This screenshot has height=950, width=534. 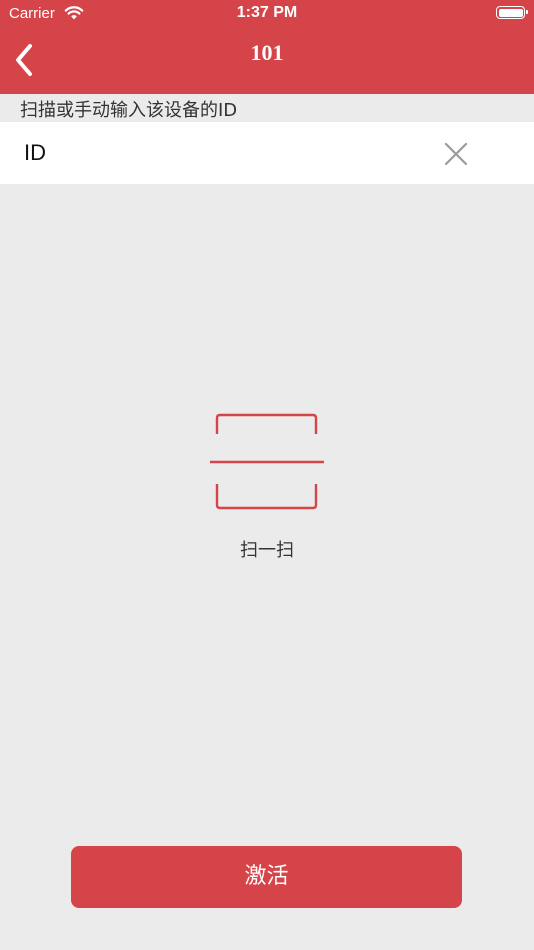 I want to click on device-id-input, so click(x=224, y=153).